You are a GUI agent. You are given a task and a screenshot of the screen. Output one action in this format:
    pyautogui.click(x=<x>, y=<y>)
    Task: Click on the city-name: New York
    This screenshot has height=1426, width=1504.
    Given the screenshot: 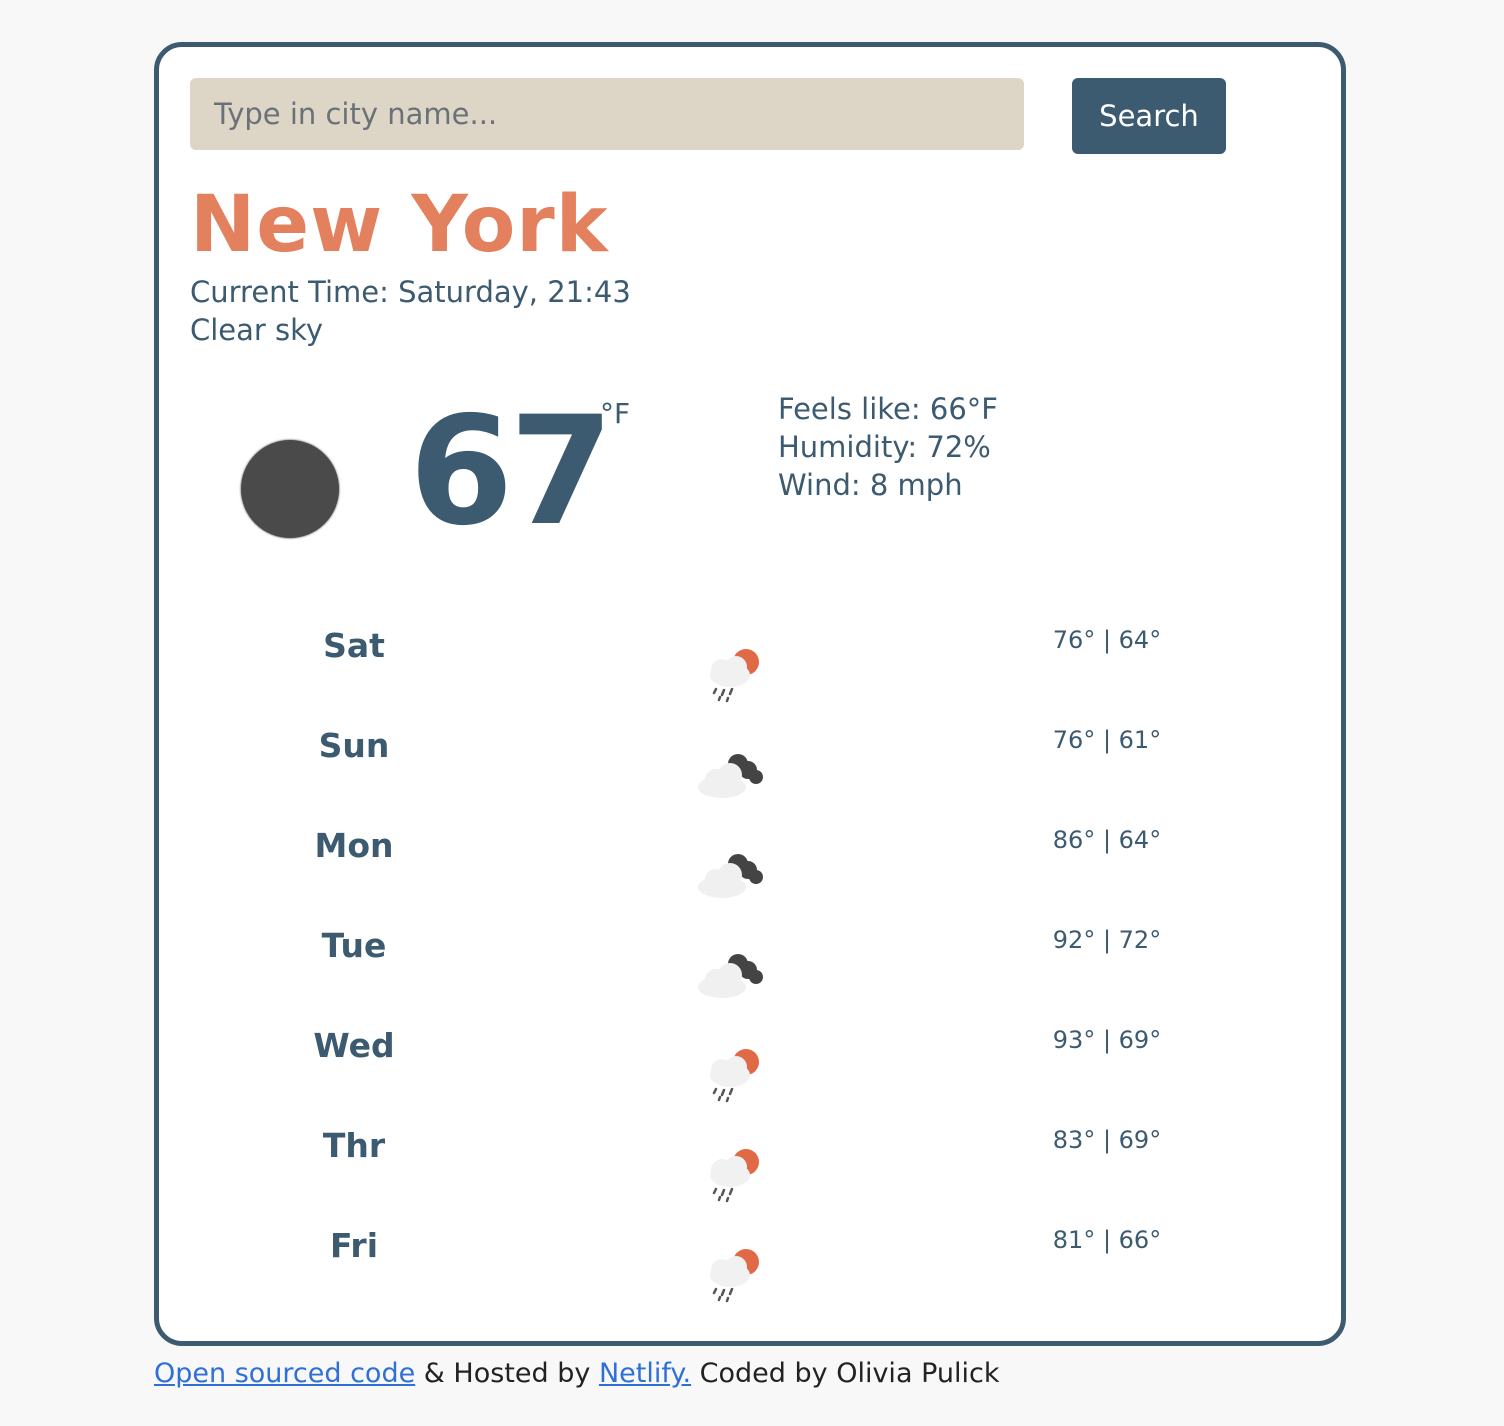 What is the action you would take?
    pyautogui.click(x=399, y=225)
    